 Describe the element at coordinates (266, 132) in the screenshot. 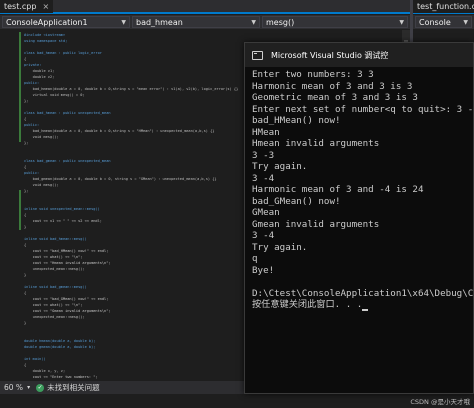

I see `console-line: HMean` at that location.